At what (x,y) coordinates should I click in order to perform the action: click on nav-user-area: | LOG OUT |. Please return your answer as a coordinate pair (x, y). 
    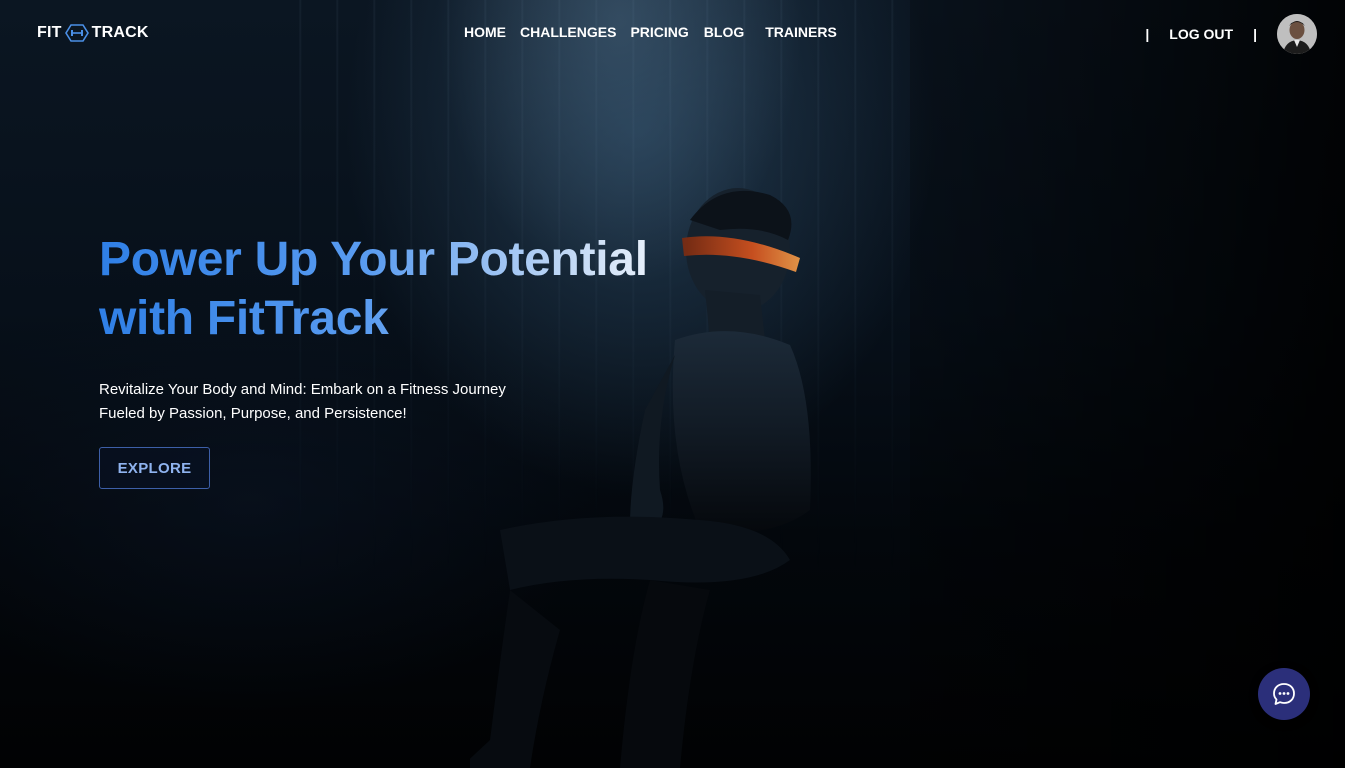
    Looking at the image, I should click on (1226, 34).